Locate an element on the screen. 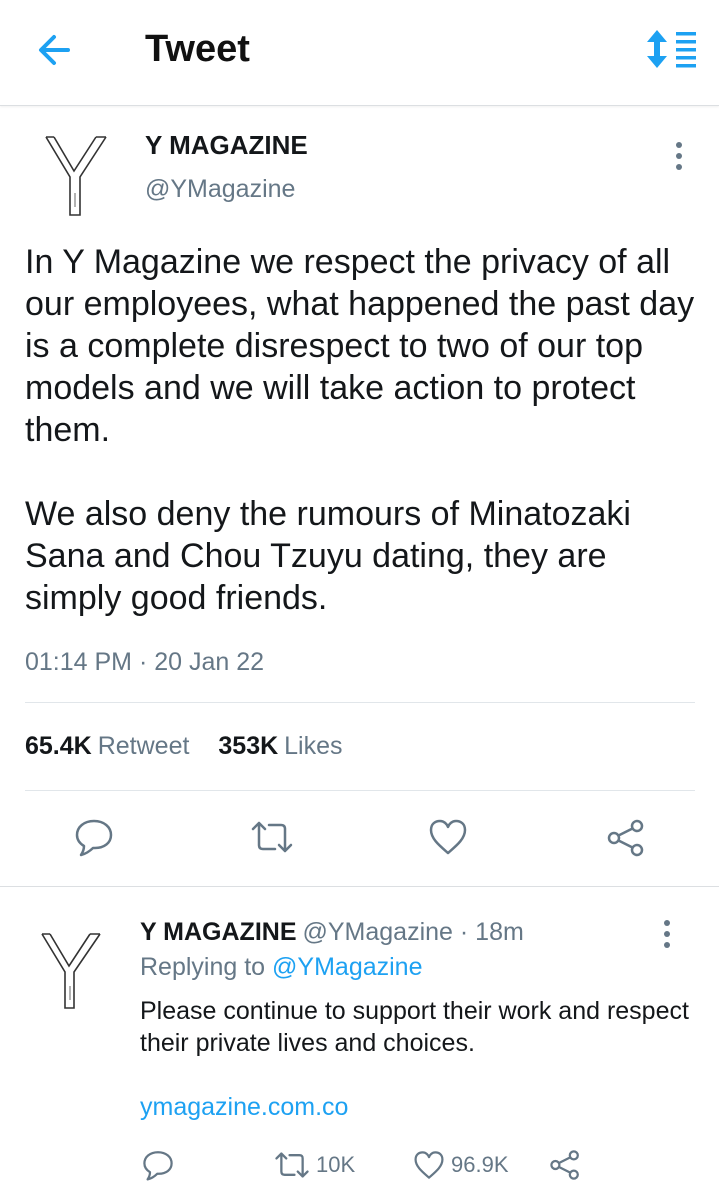  reply-share-button is located at coordinates (565, 1165).